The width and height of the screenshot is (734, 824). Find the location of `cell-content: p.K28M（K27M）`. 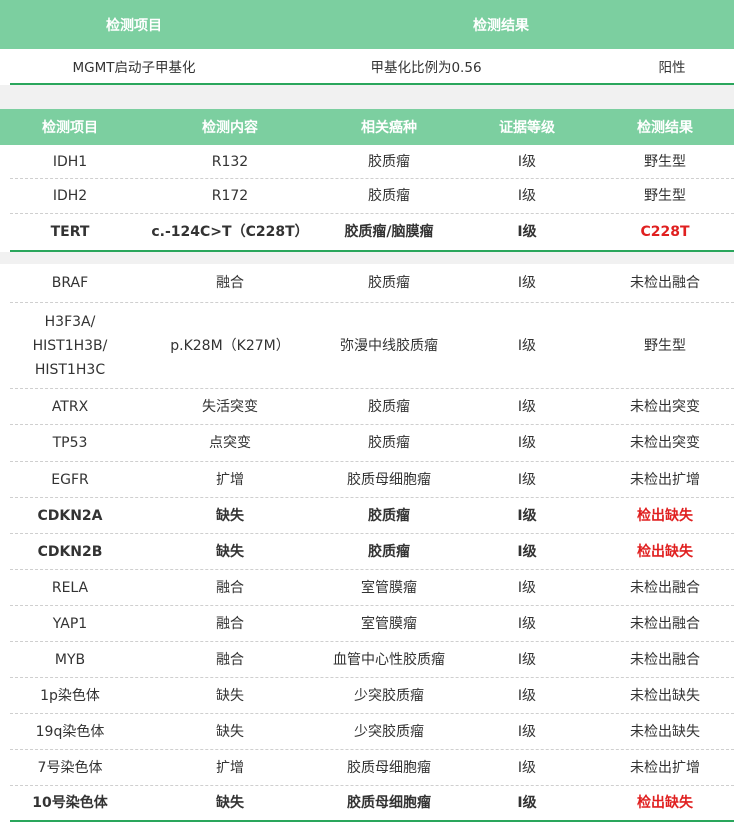

cell-content: p.K28M（K27M） is located at coordinates (230, 345).